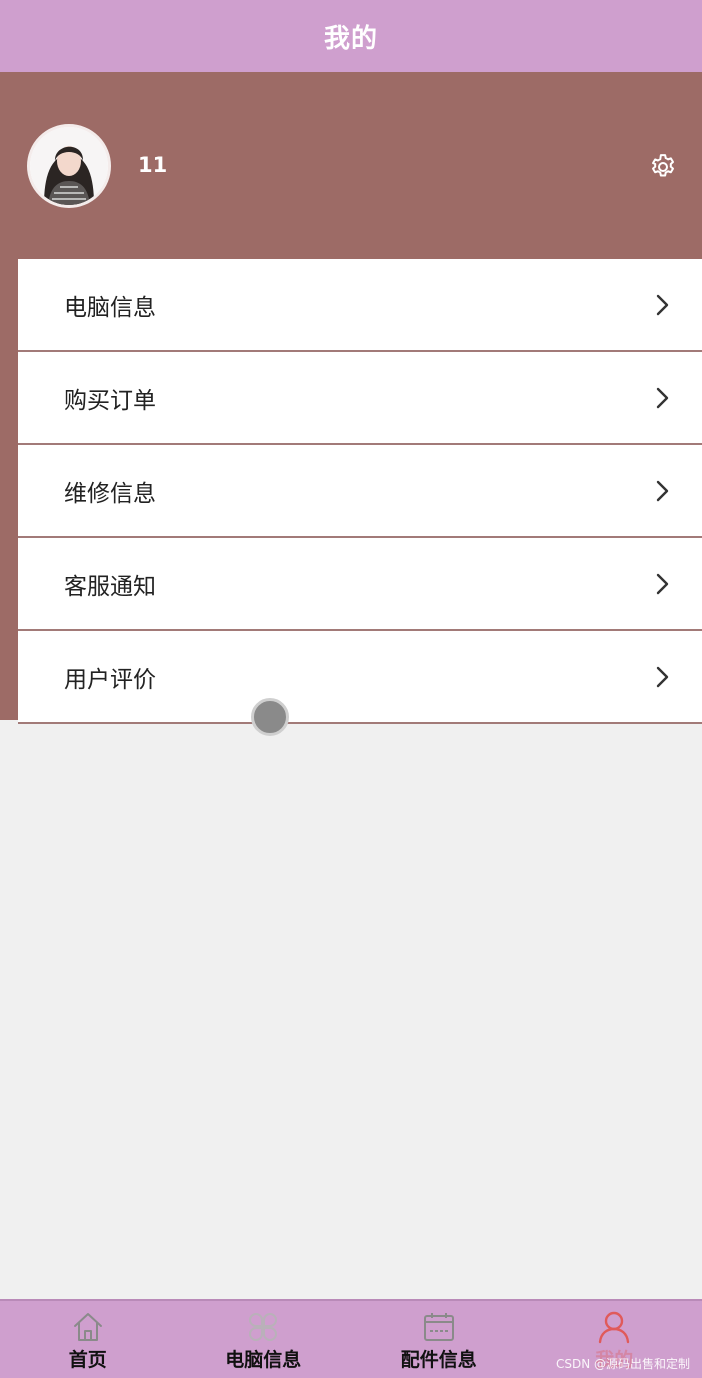  Describe the element at coordinates (270, 717) in the screenshot. I see `touch-indicator` at that location.